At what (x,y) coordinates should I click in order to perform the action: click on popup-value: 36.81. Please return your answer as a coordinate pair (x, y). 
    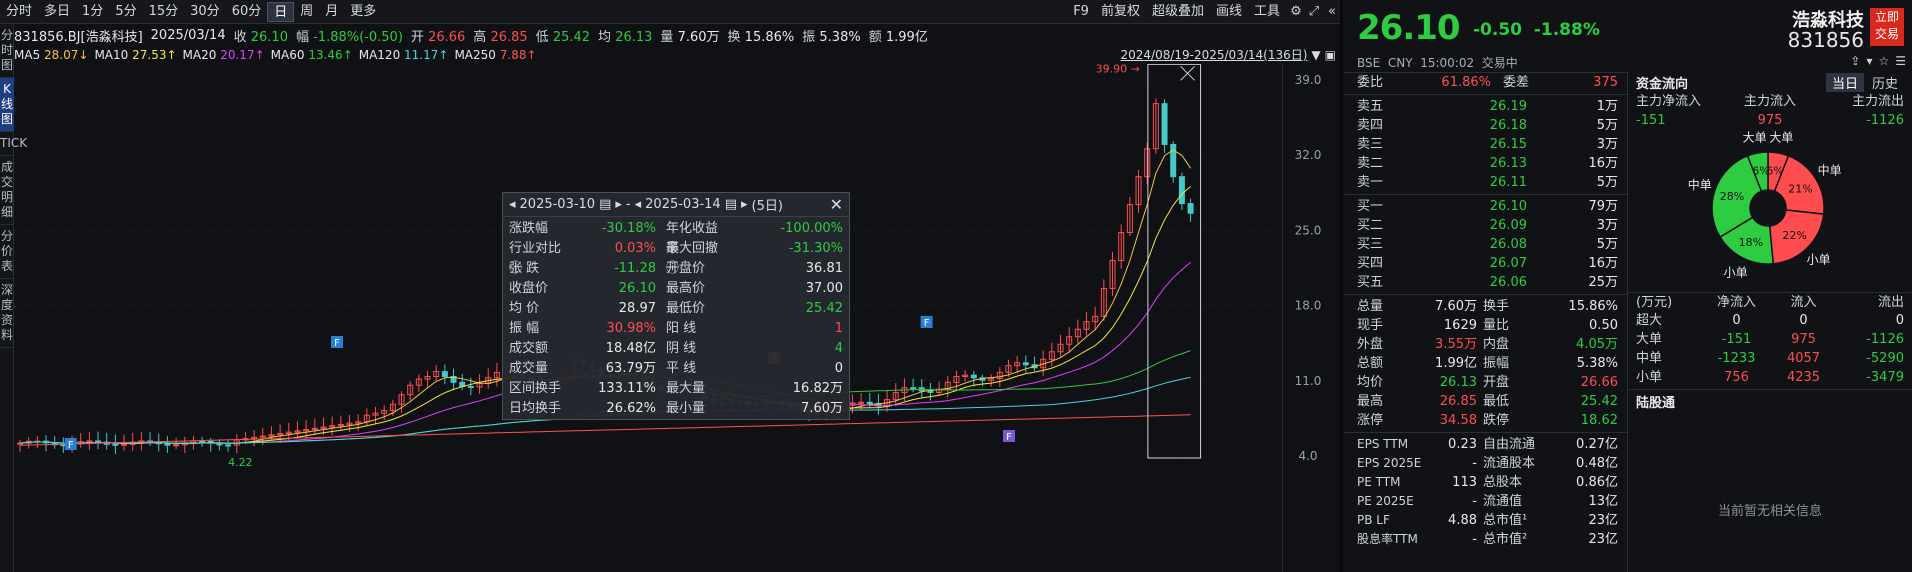
    Looking at the image, I should click on (824, 268).